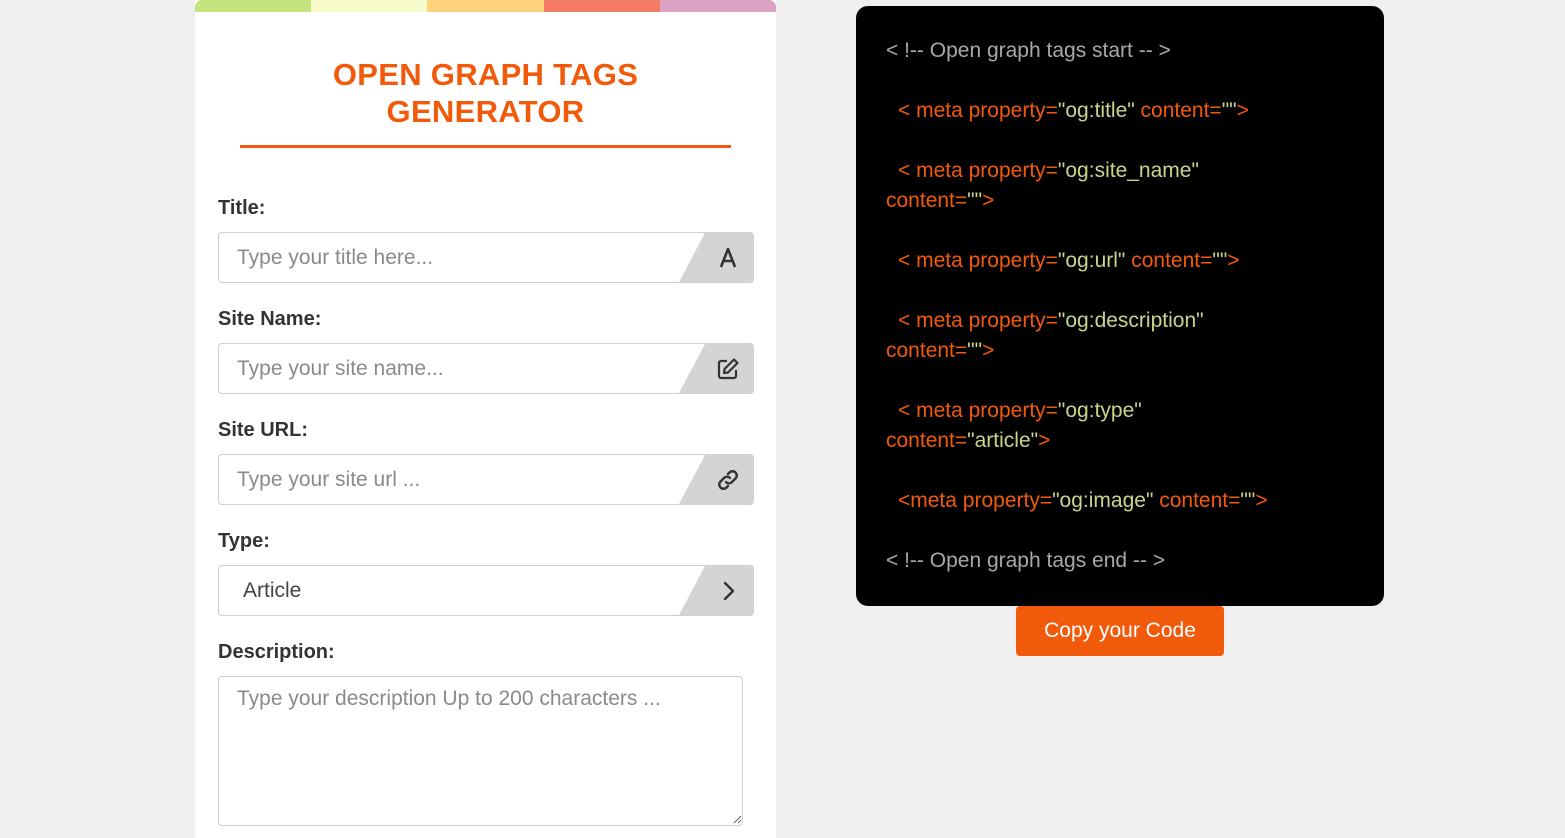 The width and height of the screenshot is (1565, 838). I want to click on title-input, so click(454, 257).